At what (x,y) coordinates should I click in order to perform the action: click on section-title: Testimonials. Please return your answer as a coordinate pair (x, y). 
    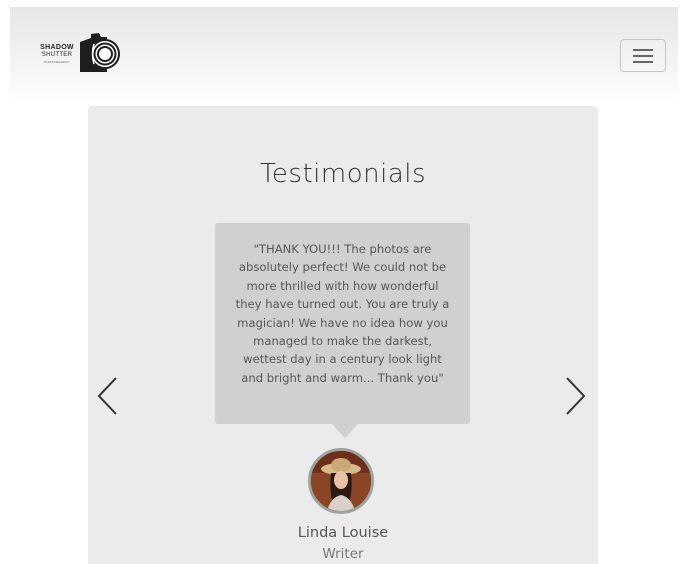
    Looking at the image, I should click on (343, 174).